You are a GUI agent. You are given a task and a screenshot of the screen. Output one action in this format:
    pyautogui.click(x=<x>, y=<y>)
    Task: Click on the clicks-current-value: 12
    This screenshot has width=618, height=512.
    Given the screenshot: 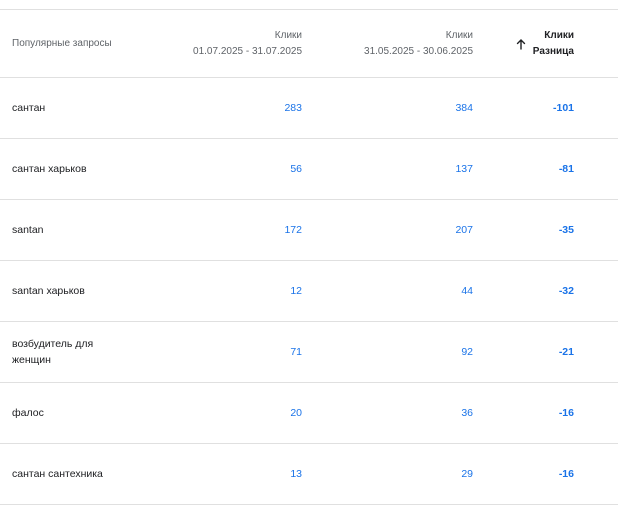 What is the action you would take?
    pyautogui.click(x=296, y=291)
    